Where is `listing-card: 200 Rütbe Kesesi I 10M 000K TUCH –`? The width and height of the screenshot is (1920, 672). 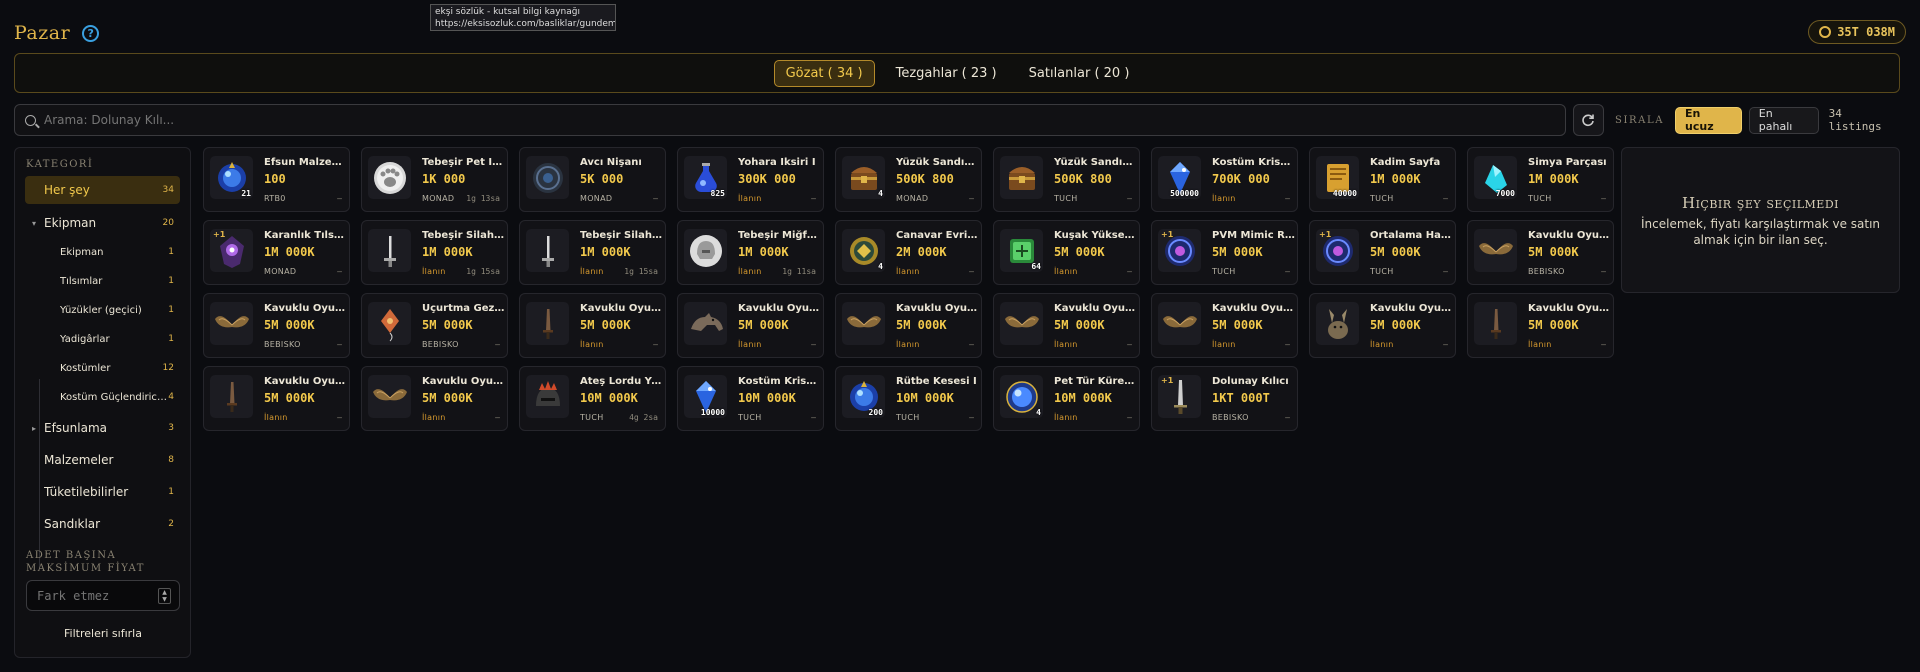 listing-card: 200 Rütbe Kesesi I 10M 000K TUCH – is located at coordinates (908, 398).